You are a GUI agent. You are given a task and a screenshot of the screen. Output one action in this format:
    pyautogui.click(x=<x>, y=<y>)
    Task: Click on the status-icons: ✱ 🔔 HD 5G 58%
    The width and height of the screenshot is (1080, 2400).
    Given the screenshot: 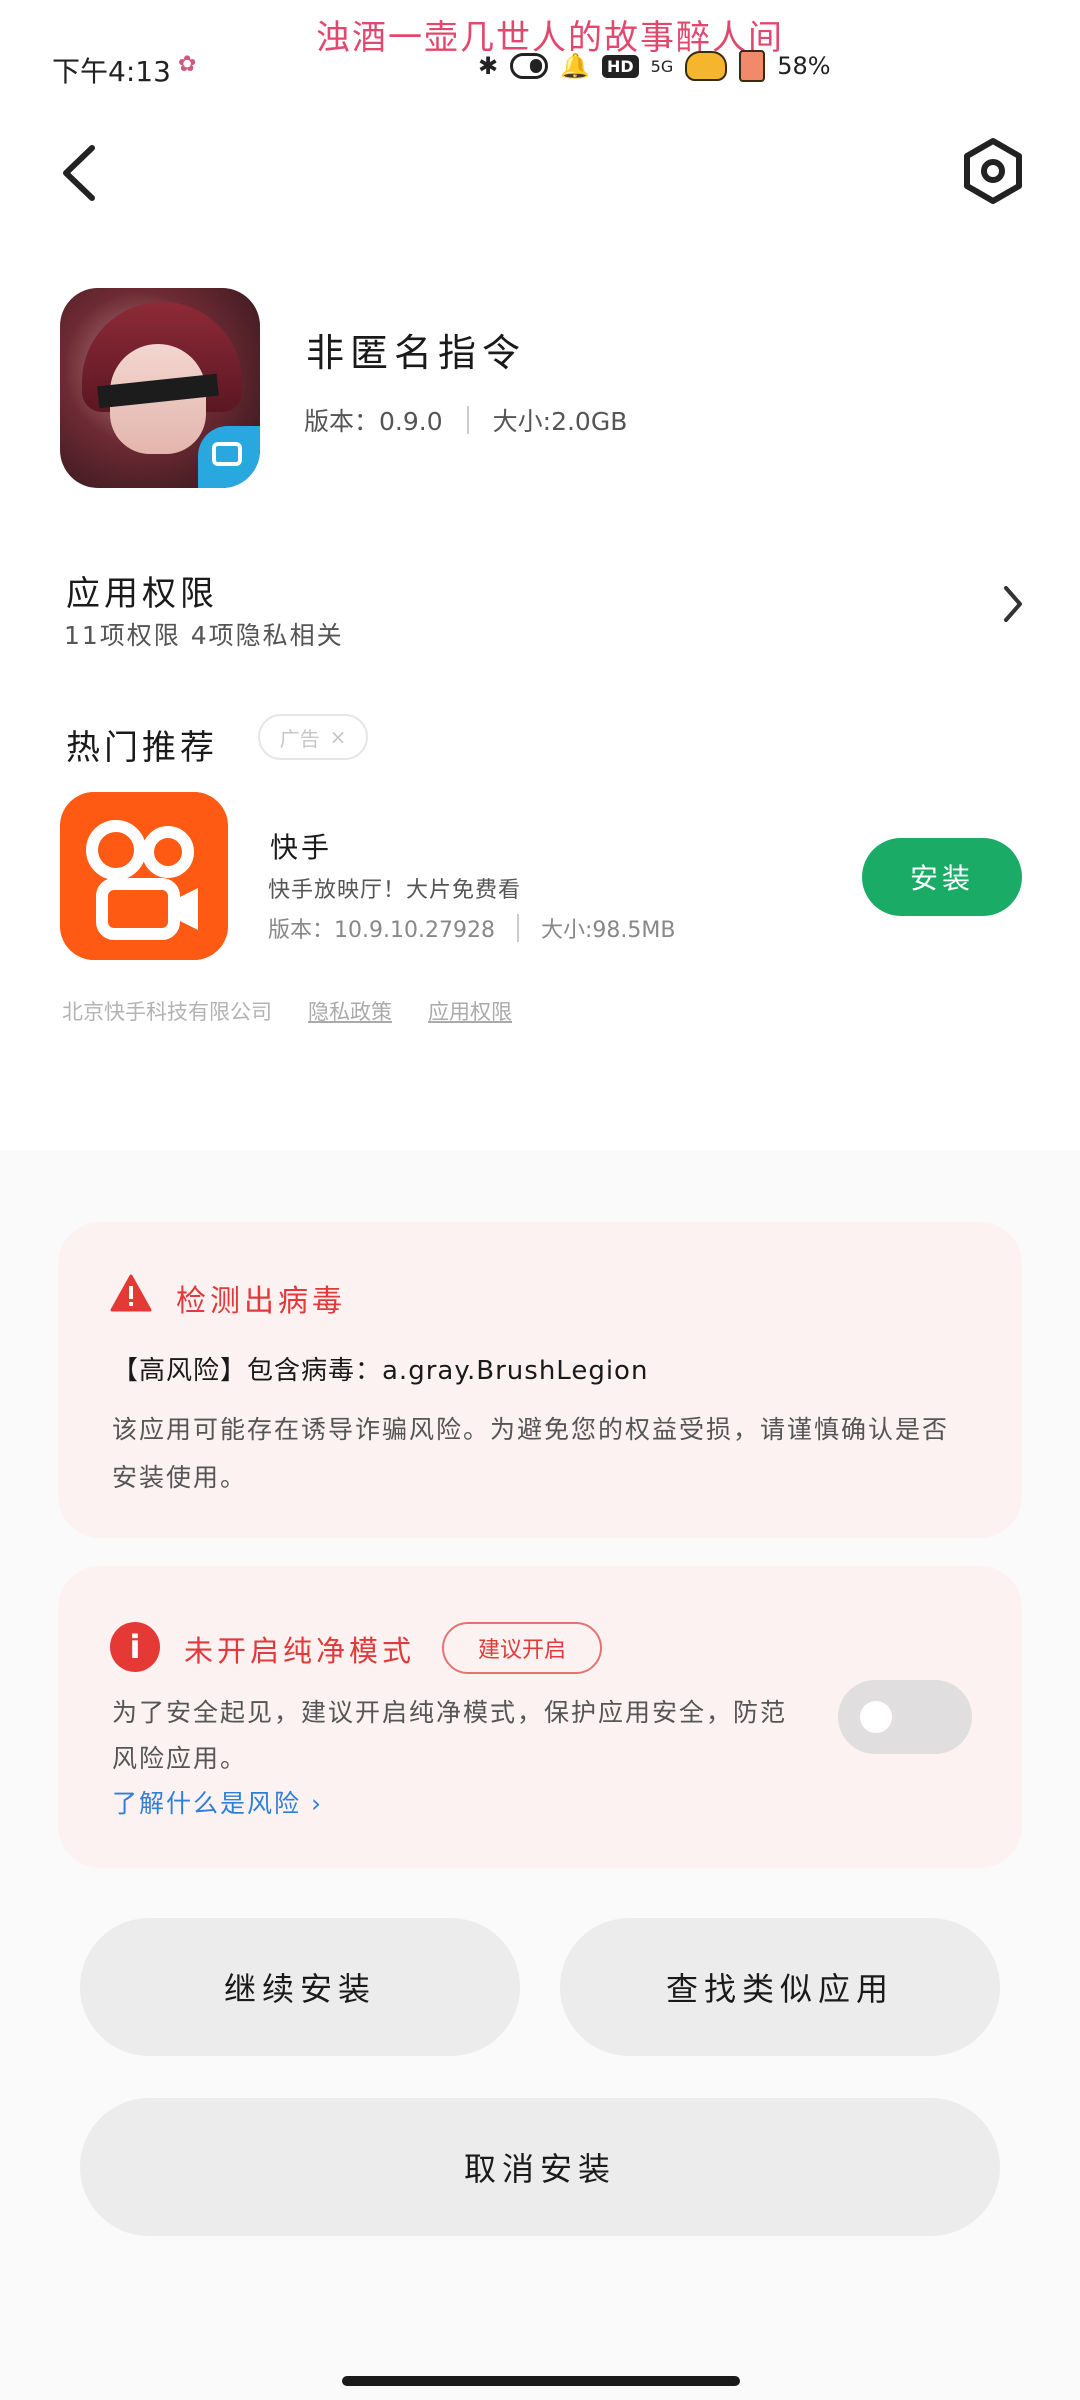 What is the action you would take?
    pyautogui.click(x=654, y=66)
    